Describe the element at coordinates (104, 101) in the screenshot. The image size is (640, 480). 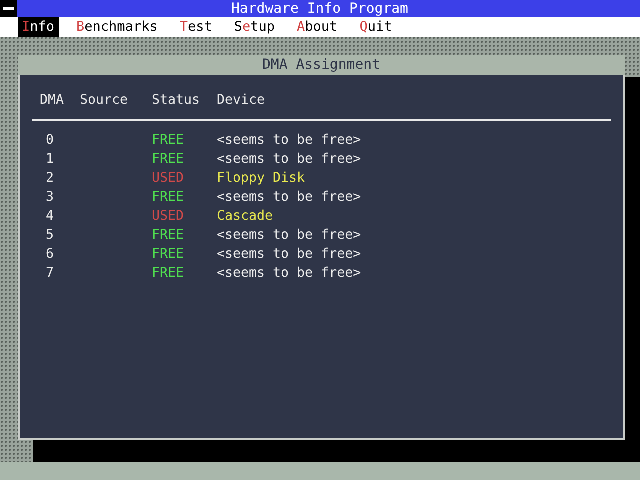
I see `column-header: Source` at that location.